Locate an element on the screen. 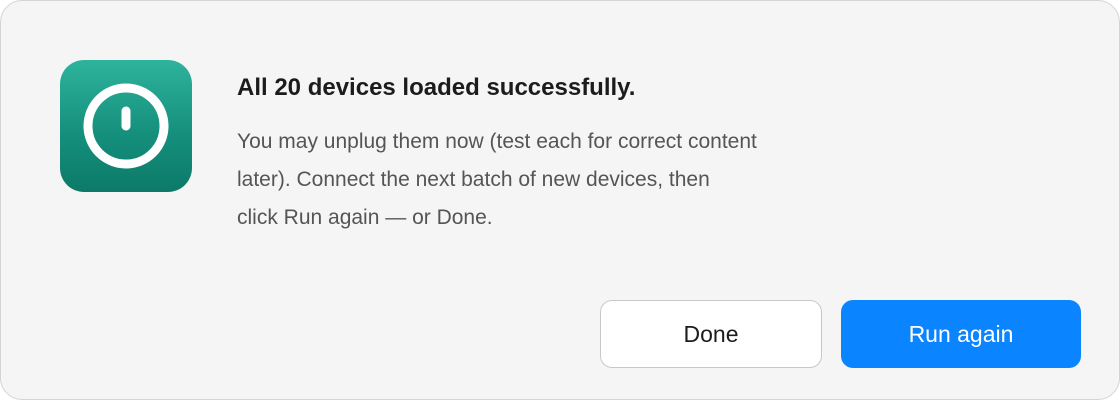 Image resolution: width=1120 pixels, height=400 pixels. power-icon is located at coordinates (126, 126).